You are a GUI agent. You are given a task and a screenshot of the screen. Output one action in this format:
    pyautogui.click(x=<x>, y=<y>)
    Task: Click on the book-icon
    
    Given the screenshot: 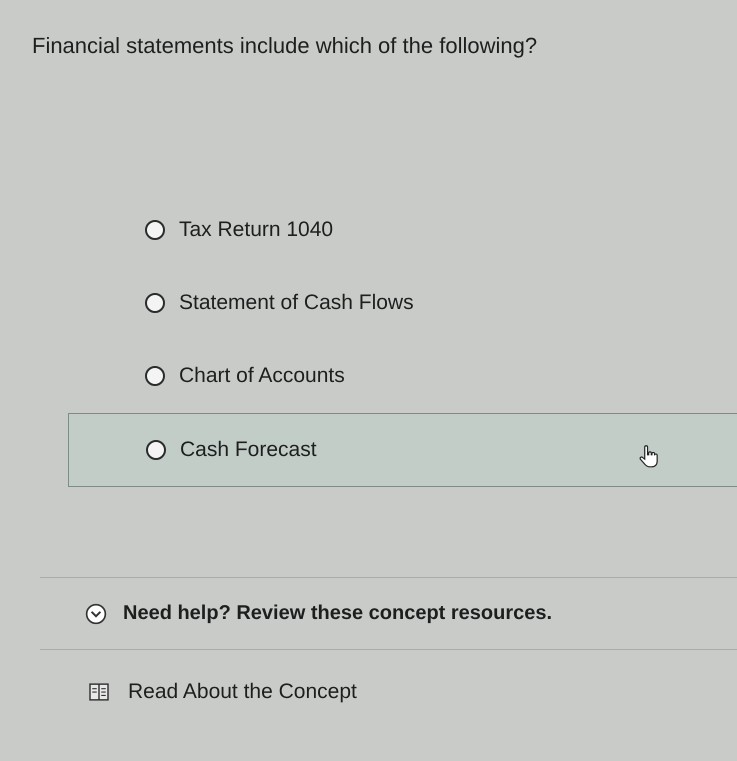 What is the action you would take?
    pyautogui.click(x=99, y=692)
    